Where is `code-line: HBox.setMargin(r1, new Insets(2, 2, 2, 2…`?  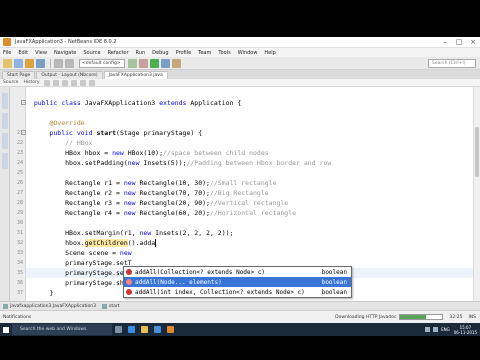 code-line: HBox.setMargin(r1, new Insets(2, 2, 2, 2… is located at coordinates (249, 233).